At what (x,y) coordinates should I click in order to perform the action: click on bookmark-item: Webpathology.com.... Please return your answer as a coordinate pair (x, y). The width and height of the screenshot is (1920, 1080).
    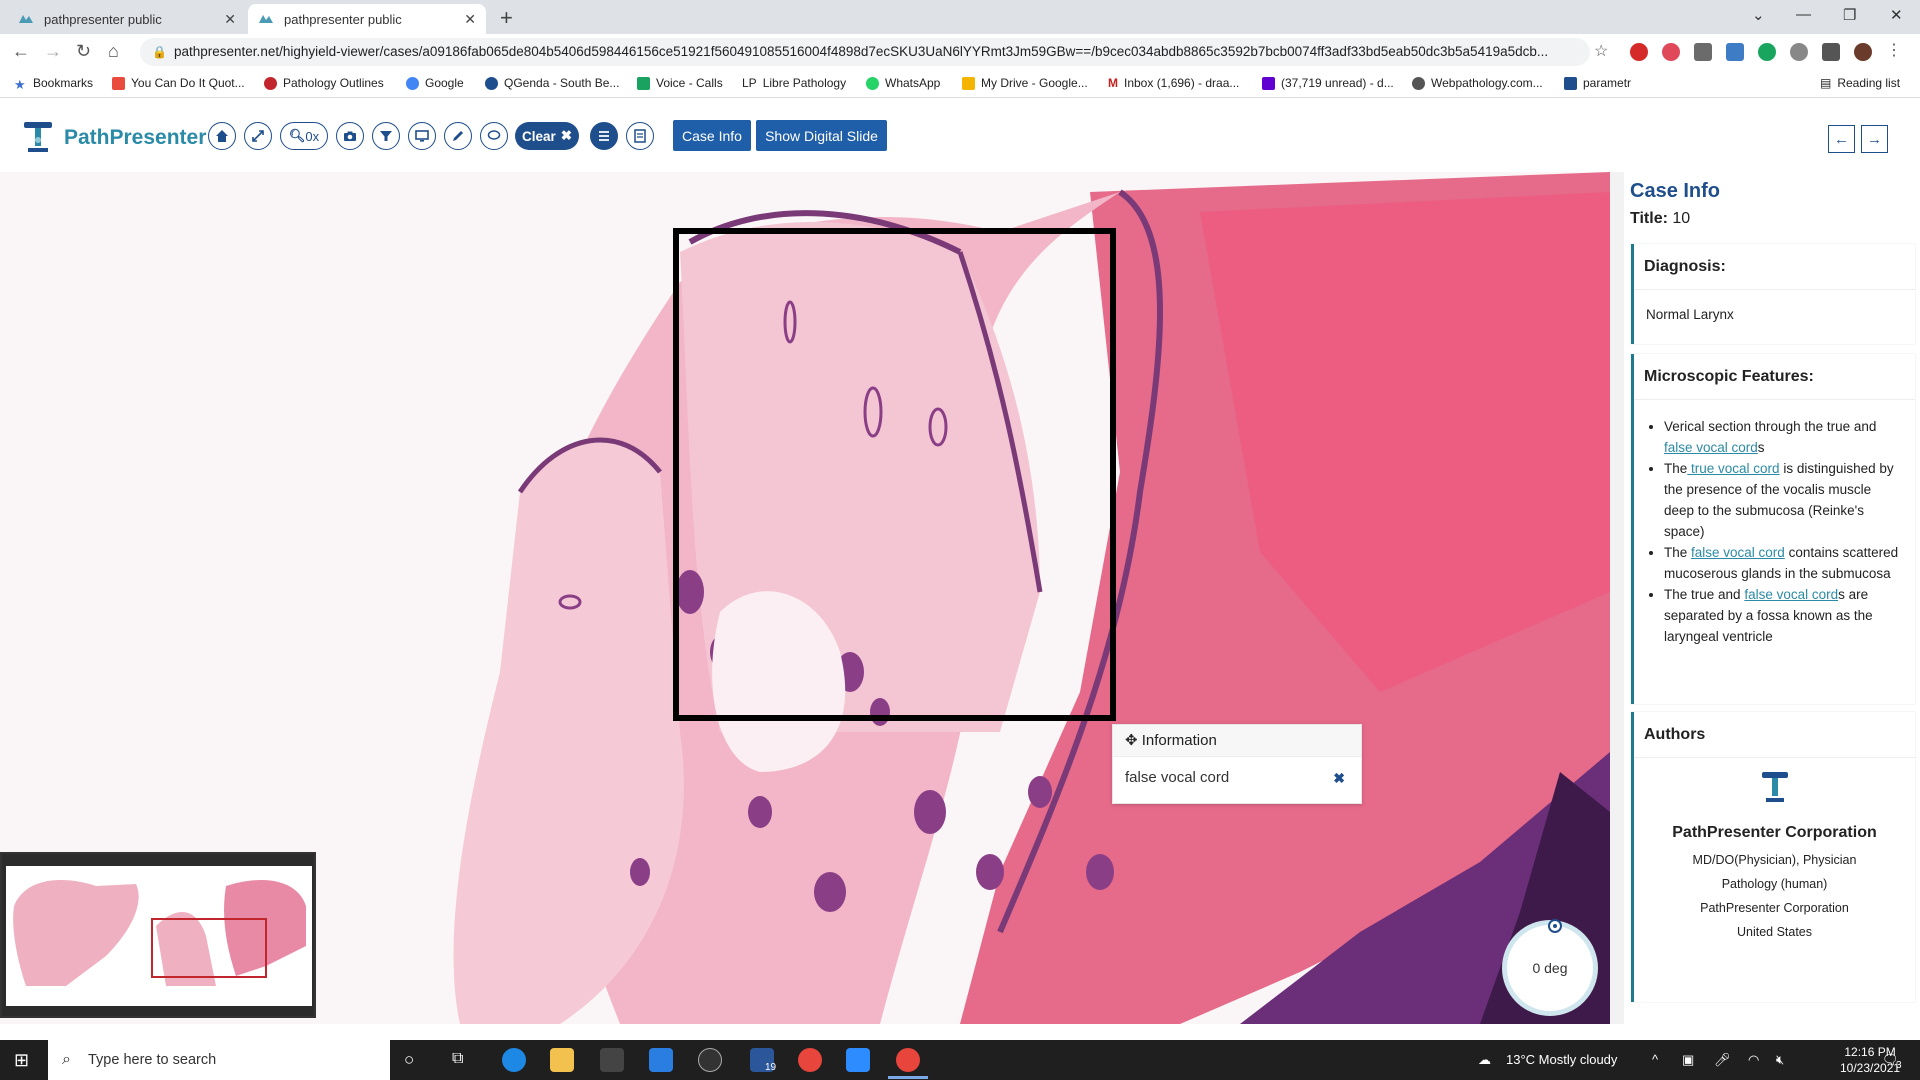
    Looking at the image, I should click on (1477, 83).